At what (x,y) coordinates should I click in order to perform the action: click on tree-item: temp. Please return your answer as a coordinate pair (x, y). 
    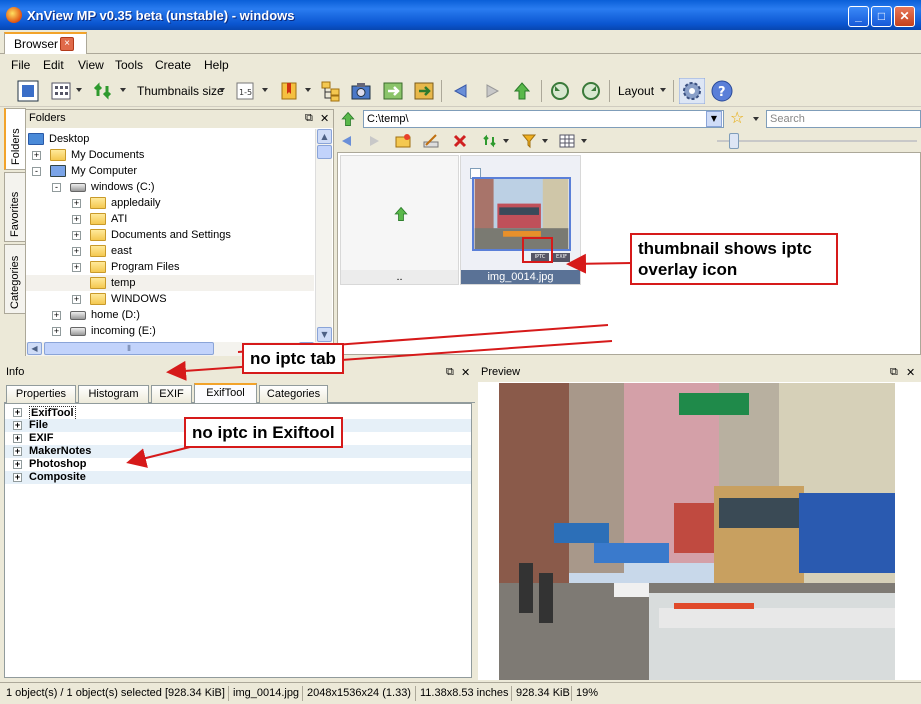
    Looking at the image, I should click on (170, 283).